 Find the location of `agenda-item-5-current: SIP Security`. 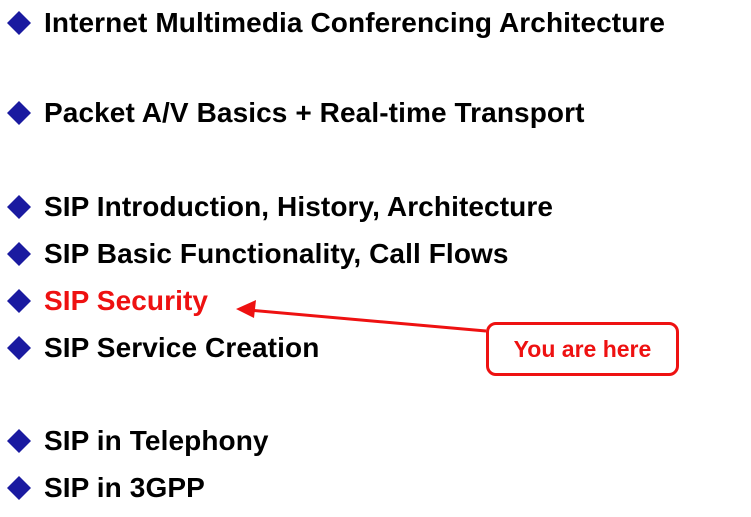

agenda-item-5-current: SIP Security is located at coordinates (104, 301).